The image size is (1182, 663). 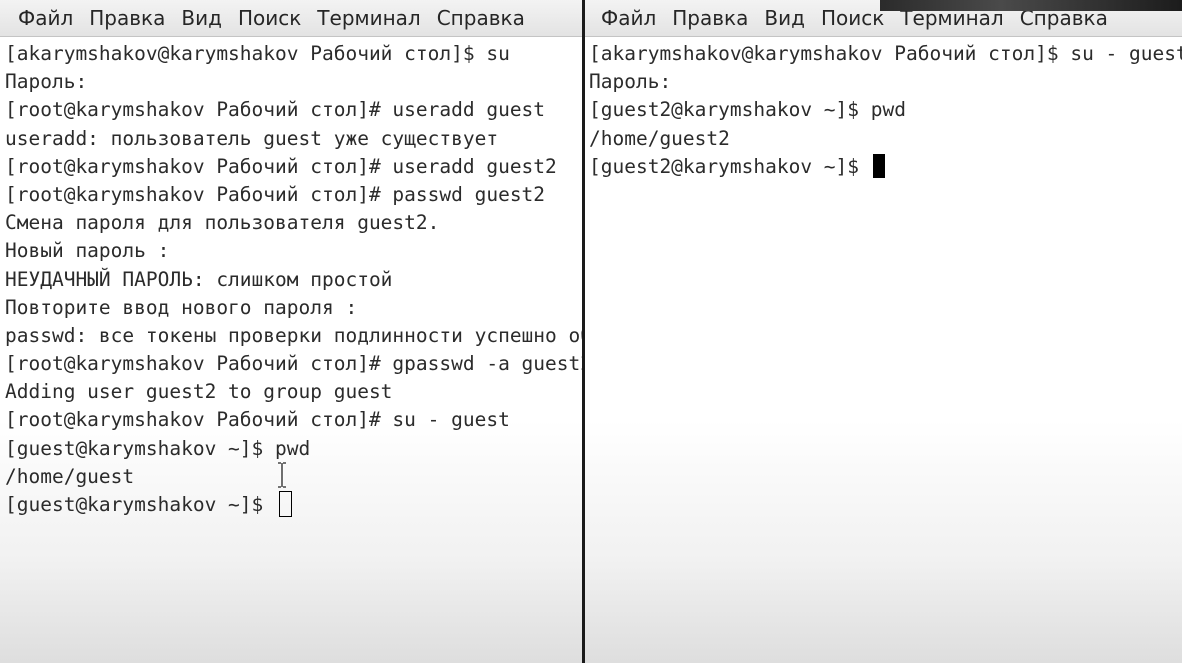 I want to click on terminal-line: [guest2@karymshakov ~]$ pwd, so click(x=747, y=110).